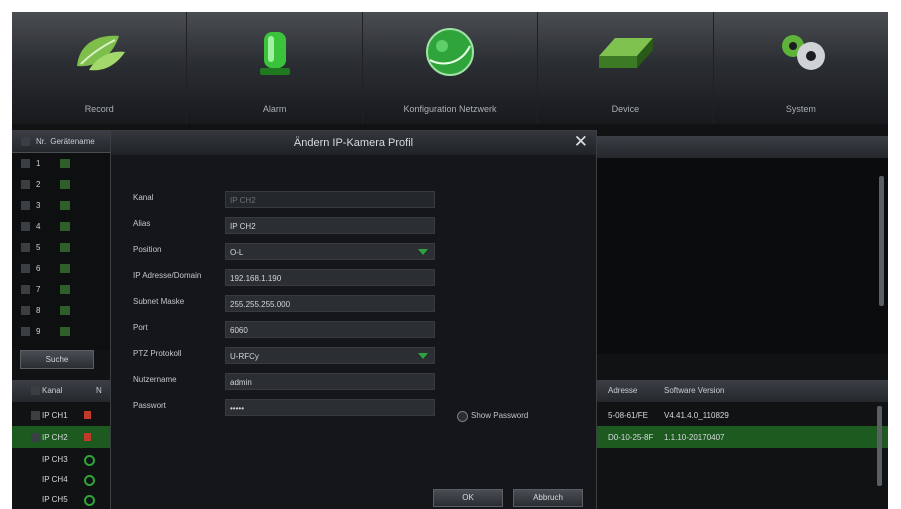 The image size is (901, 509). Describe the element at coordinates (330, 329) in the screenshot. I see `port-field: 6060` at that location.